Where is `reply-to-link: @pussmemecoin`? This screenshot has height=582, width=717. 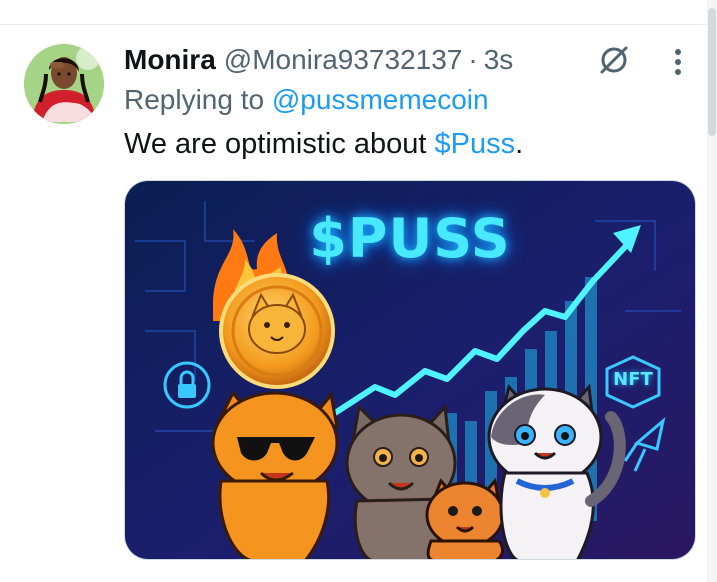 reply-to-link: @pussmemecoin is located at coordinates (380, 99).